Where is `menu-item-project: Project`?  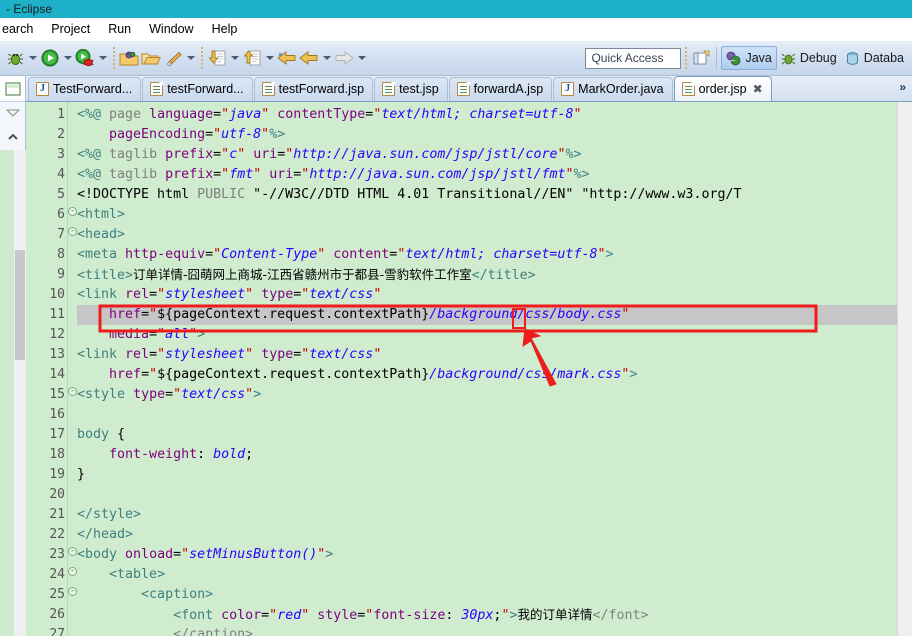
menu-item-project: Project is located at coordinates (70, 29).